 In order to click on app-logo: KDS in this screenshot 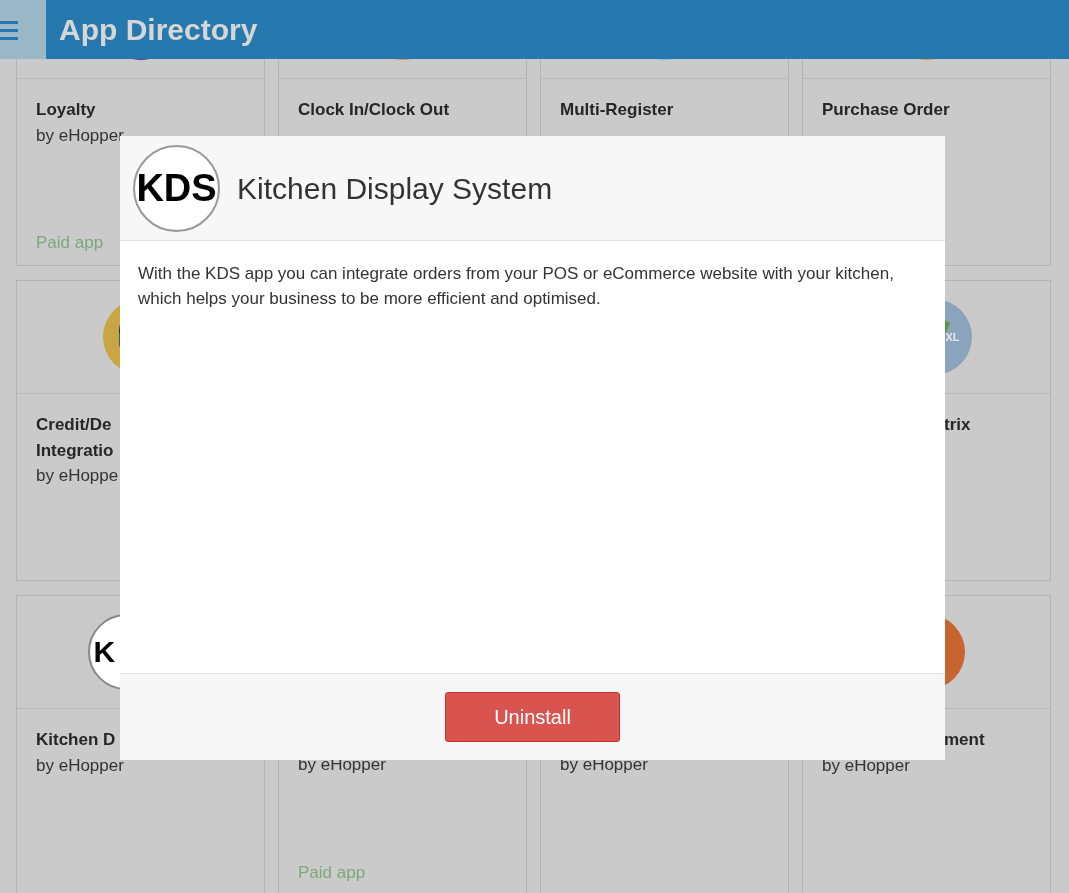, I will do `click(176, 188)`.